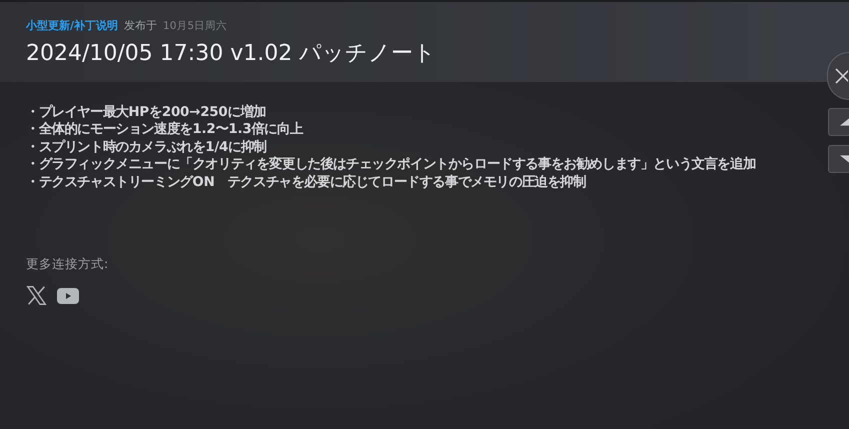 The height and width of the screenshot is (429, 849). I want to click on post-title: 2024/10/05 17:30 v1.02 パッチノート, so click(232, 54).